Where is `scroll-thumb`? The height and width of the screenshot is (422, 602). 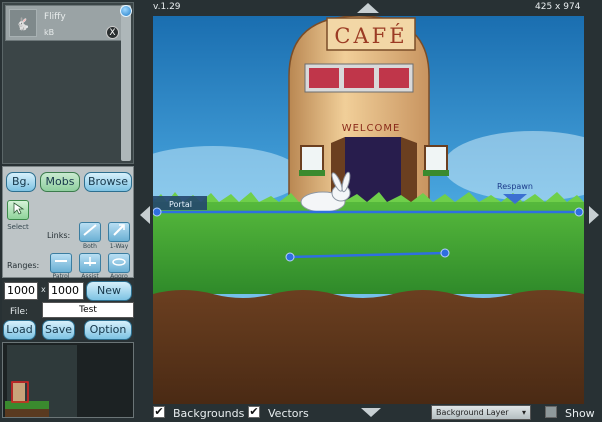 scroll-thumb is located at coordinates (126, 11).